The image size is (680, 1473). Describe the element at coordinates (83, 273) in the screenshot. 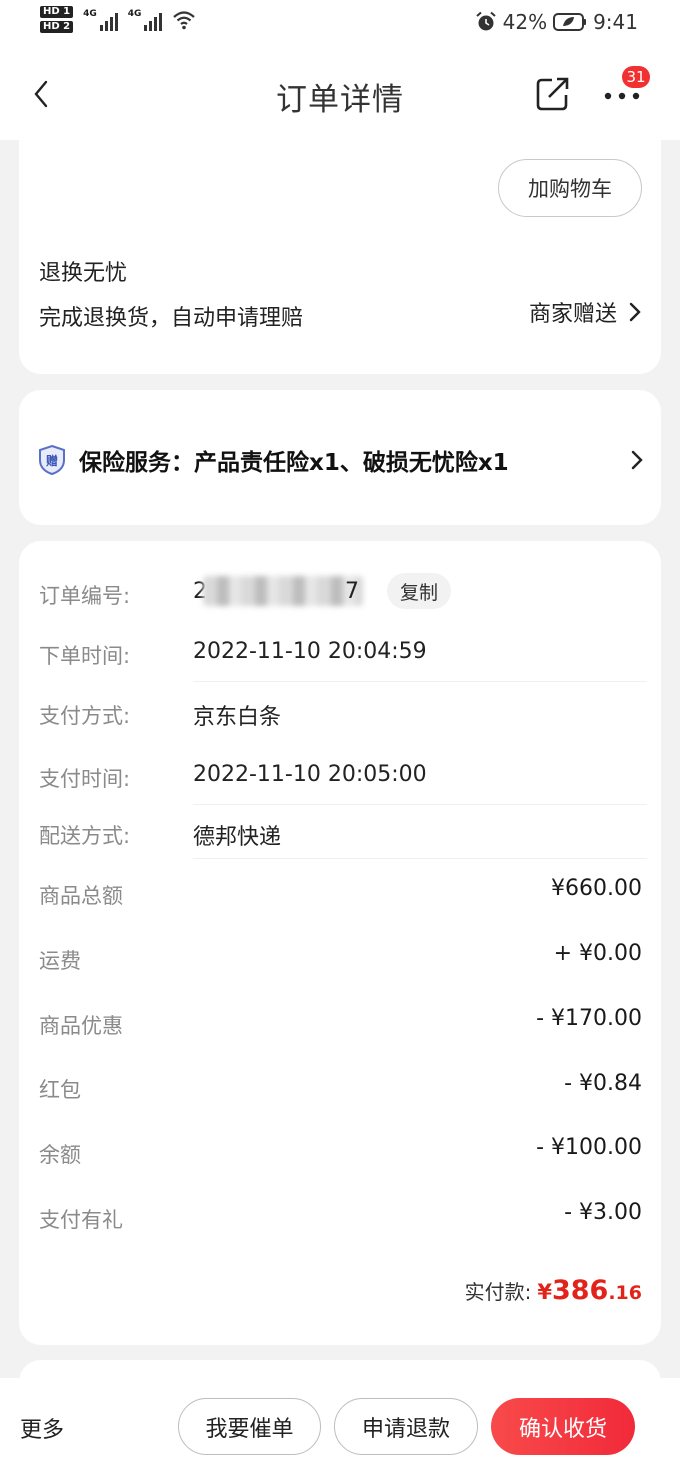

I see `return-service-title: 退换无忧` at that location.